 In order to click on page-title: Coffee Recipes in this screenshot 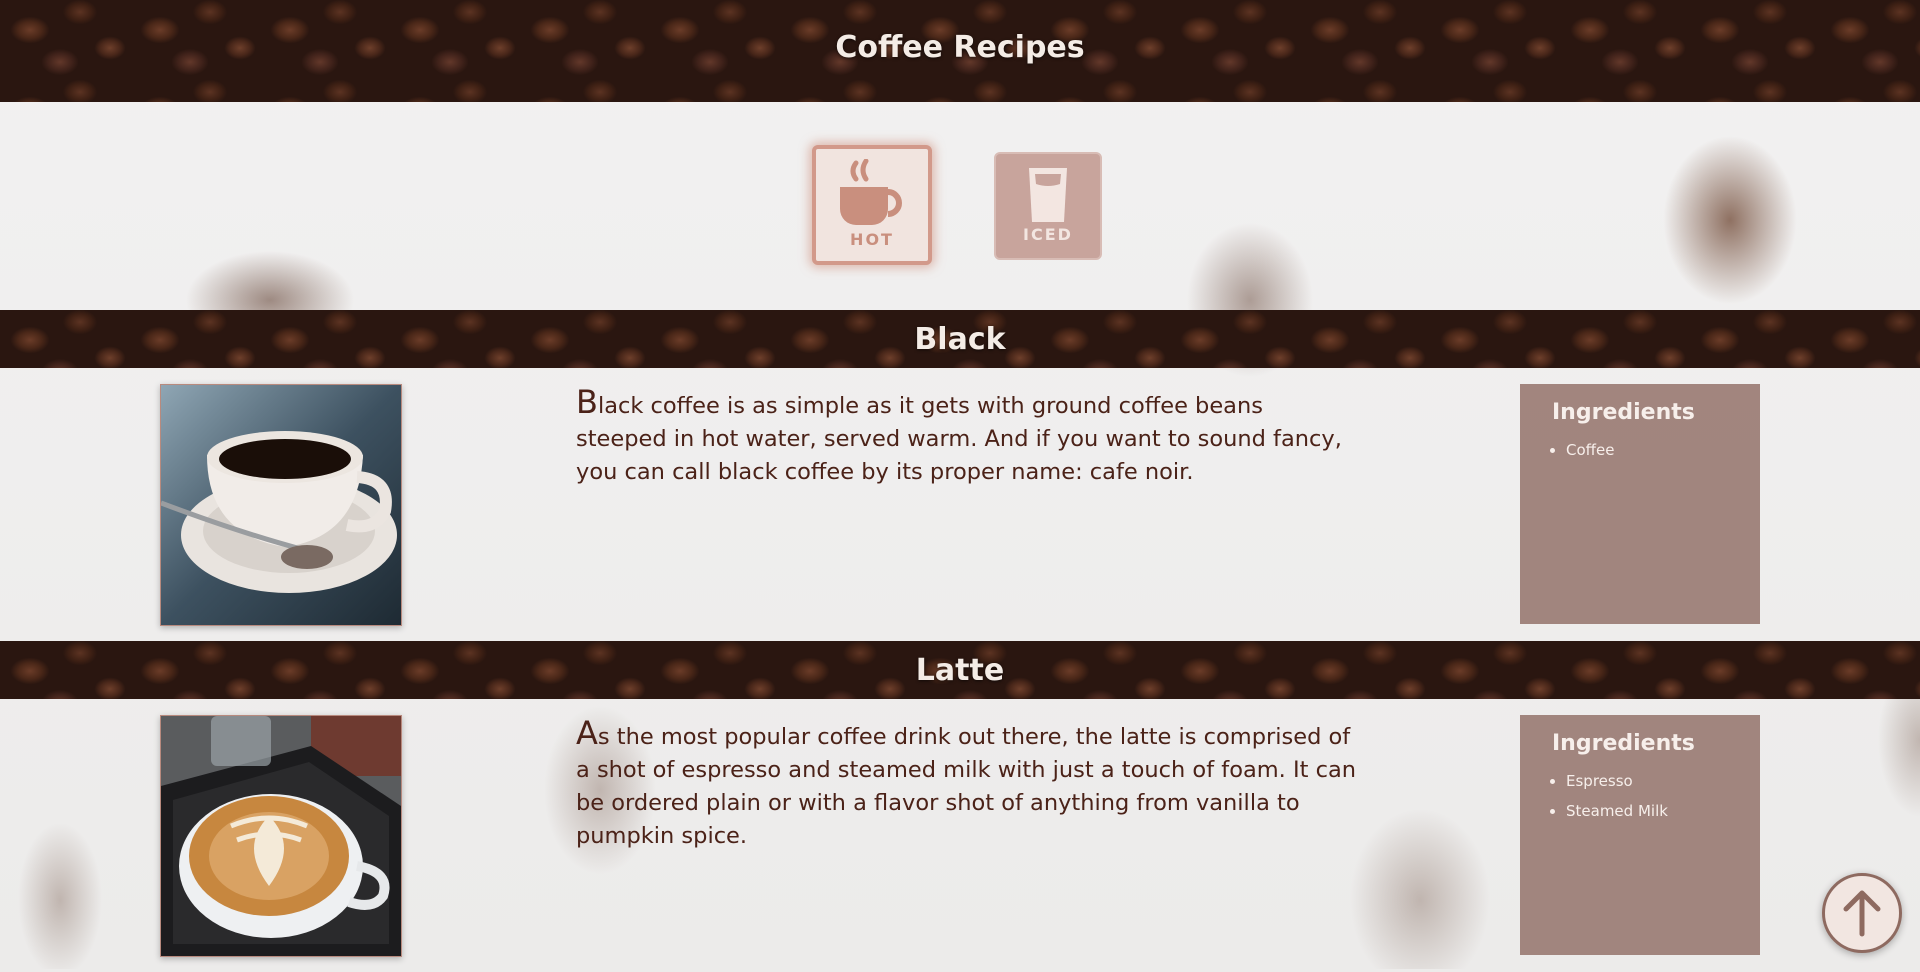, I will do `click(960, 47)`.